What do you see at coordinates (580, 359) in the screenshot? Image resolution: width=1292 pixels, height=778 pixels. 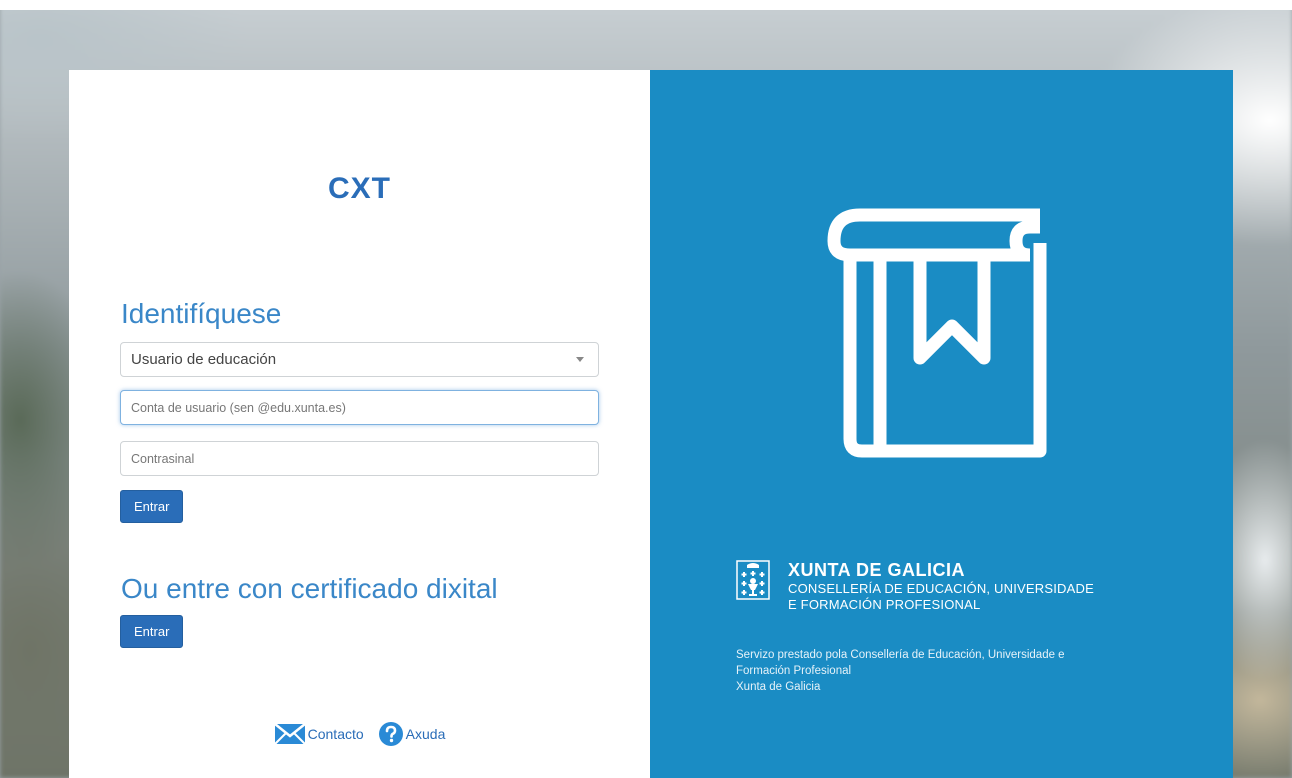 I see `caret-down-icon` at bounding box center [580, 359].